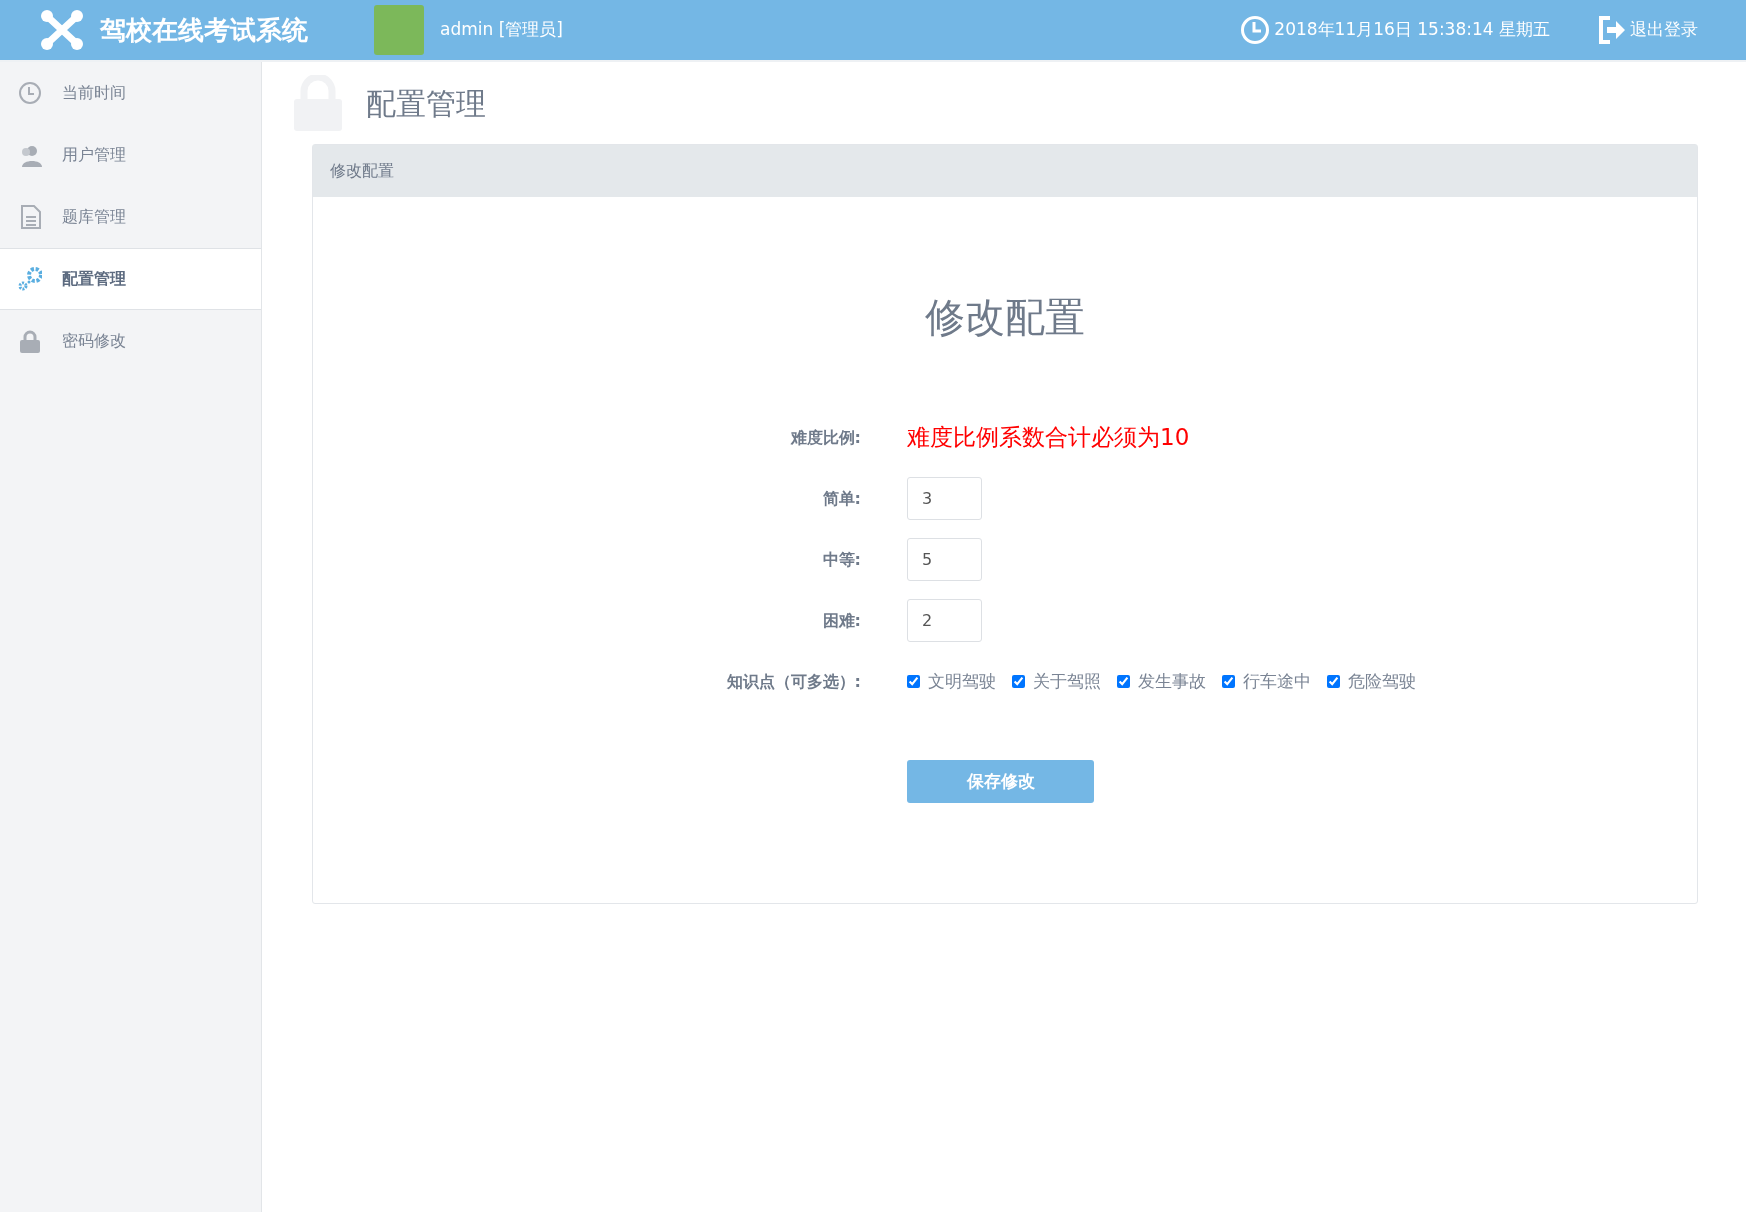 Image resolution: width=1746 pixels, height=1212 pixels. Describe the element at coordinates (130, 279) in the screenshot. I see `sidebar-item: 配置管理` at that location.